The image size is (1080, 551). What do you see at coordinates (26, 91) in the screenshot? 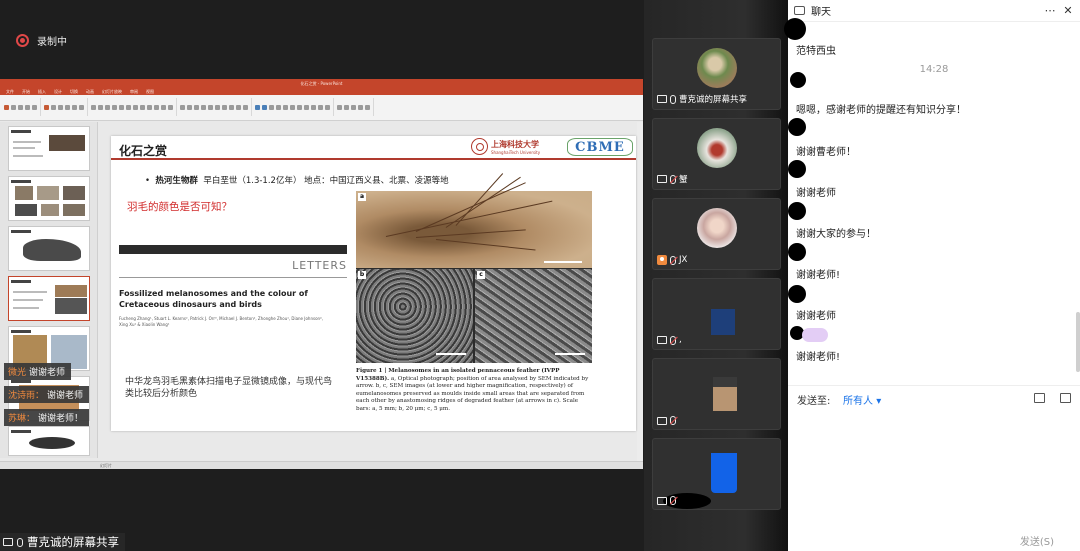
I see `ppt-tab: 开始` at bounding box center [26, 91].